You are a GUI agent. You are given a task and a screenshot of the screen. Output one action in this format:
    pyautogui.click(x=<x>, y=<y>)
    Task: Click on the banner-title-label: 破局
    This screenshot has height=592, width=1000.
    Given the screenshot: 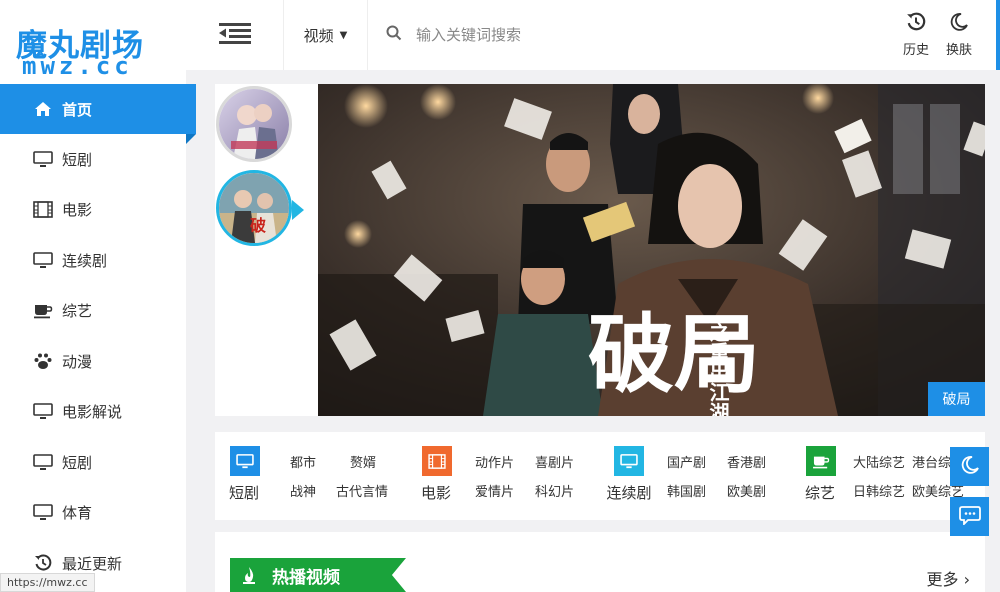 What is the action you would take?
    pyautogui.click(x=956, y=399)
    